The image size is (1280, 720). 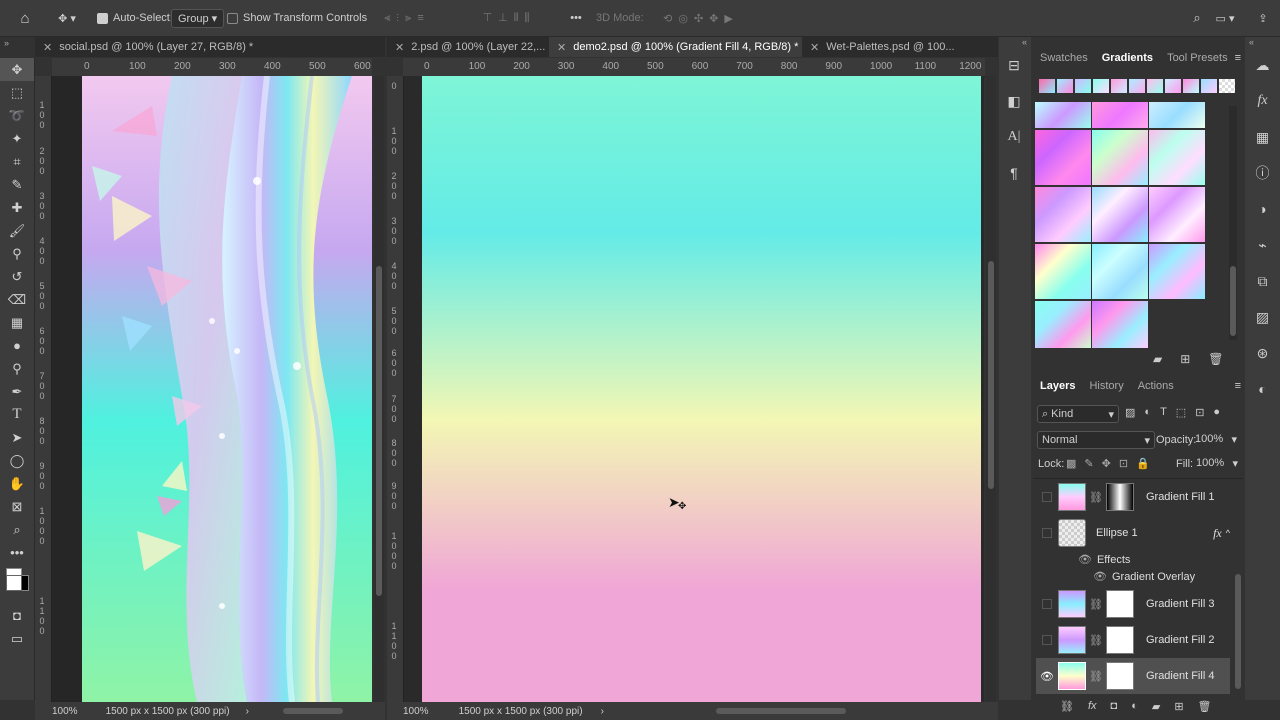 What do you see at coordinates (17, 207) in the screenshot?
I see `healing-brush-tool-icon: ✚` at bounding box center [17, 207].